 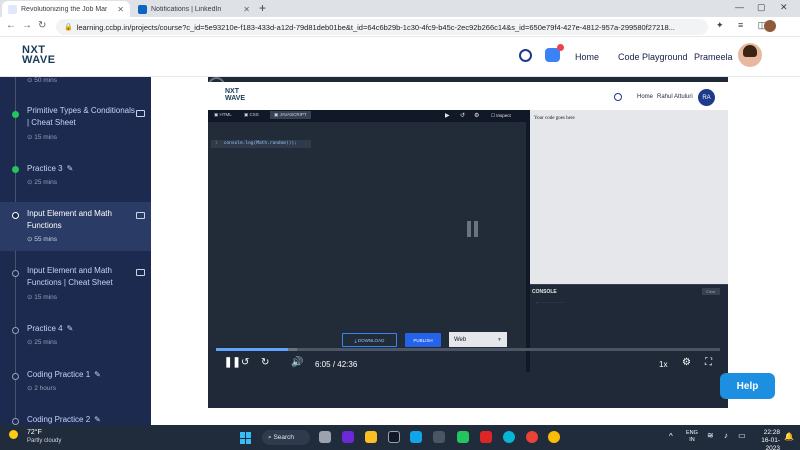 What do you see at coordinates (478, 339) in the screenshot?
I see `ide-mode-select: Web ▼` at bounding box center [478, 339].